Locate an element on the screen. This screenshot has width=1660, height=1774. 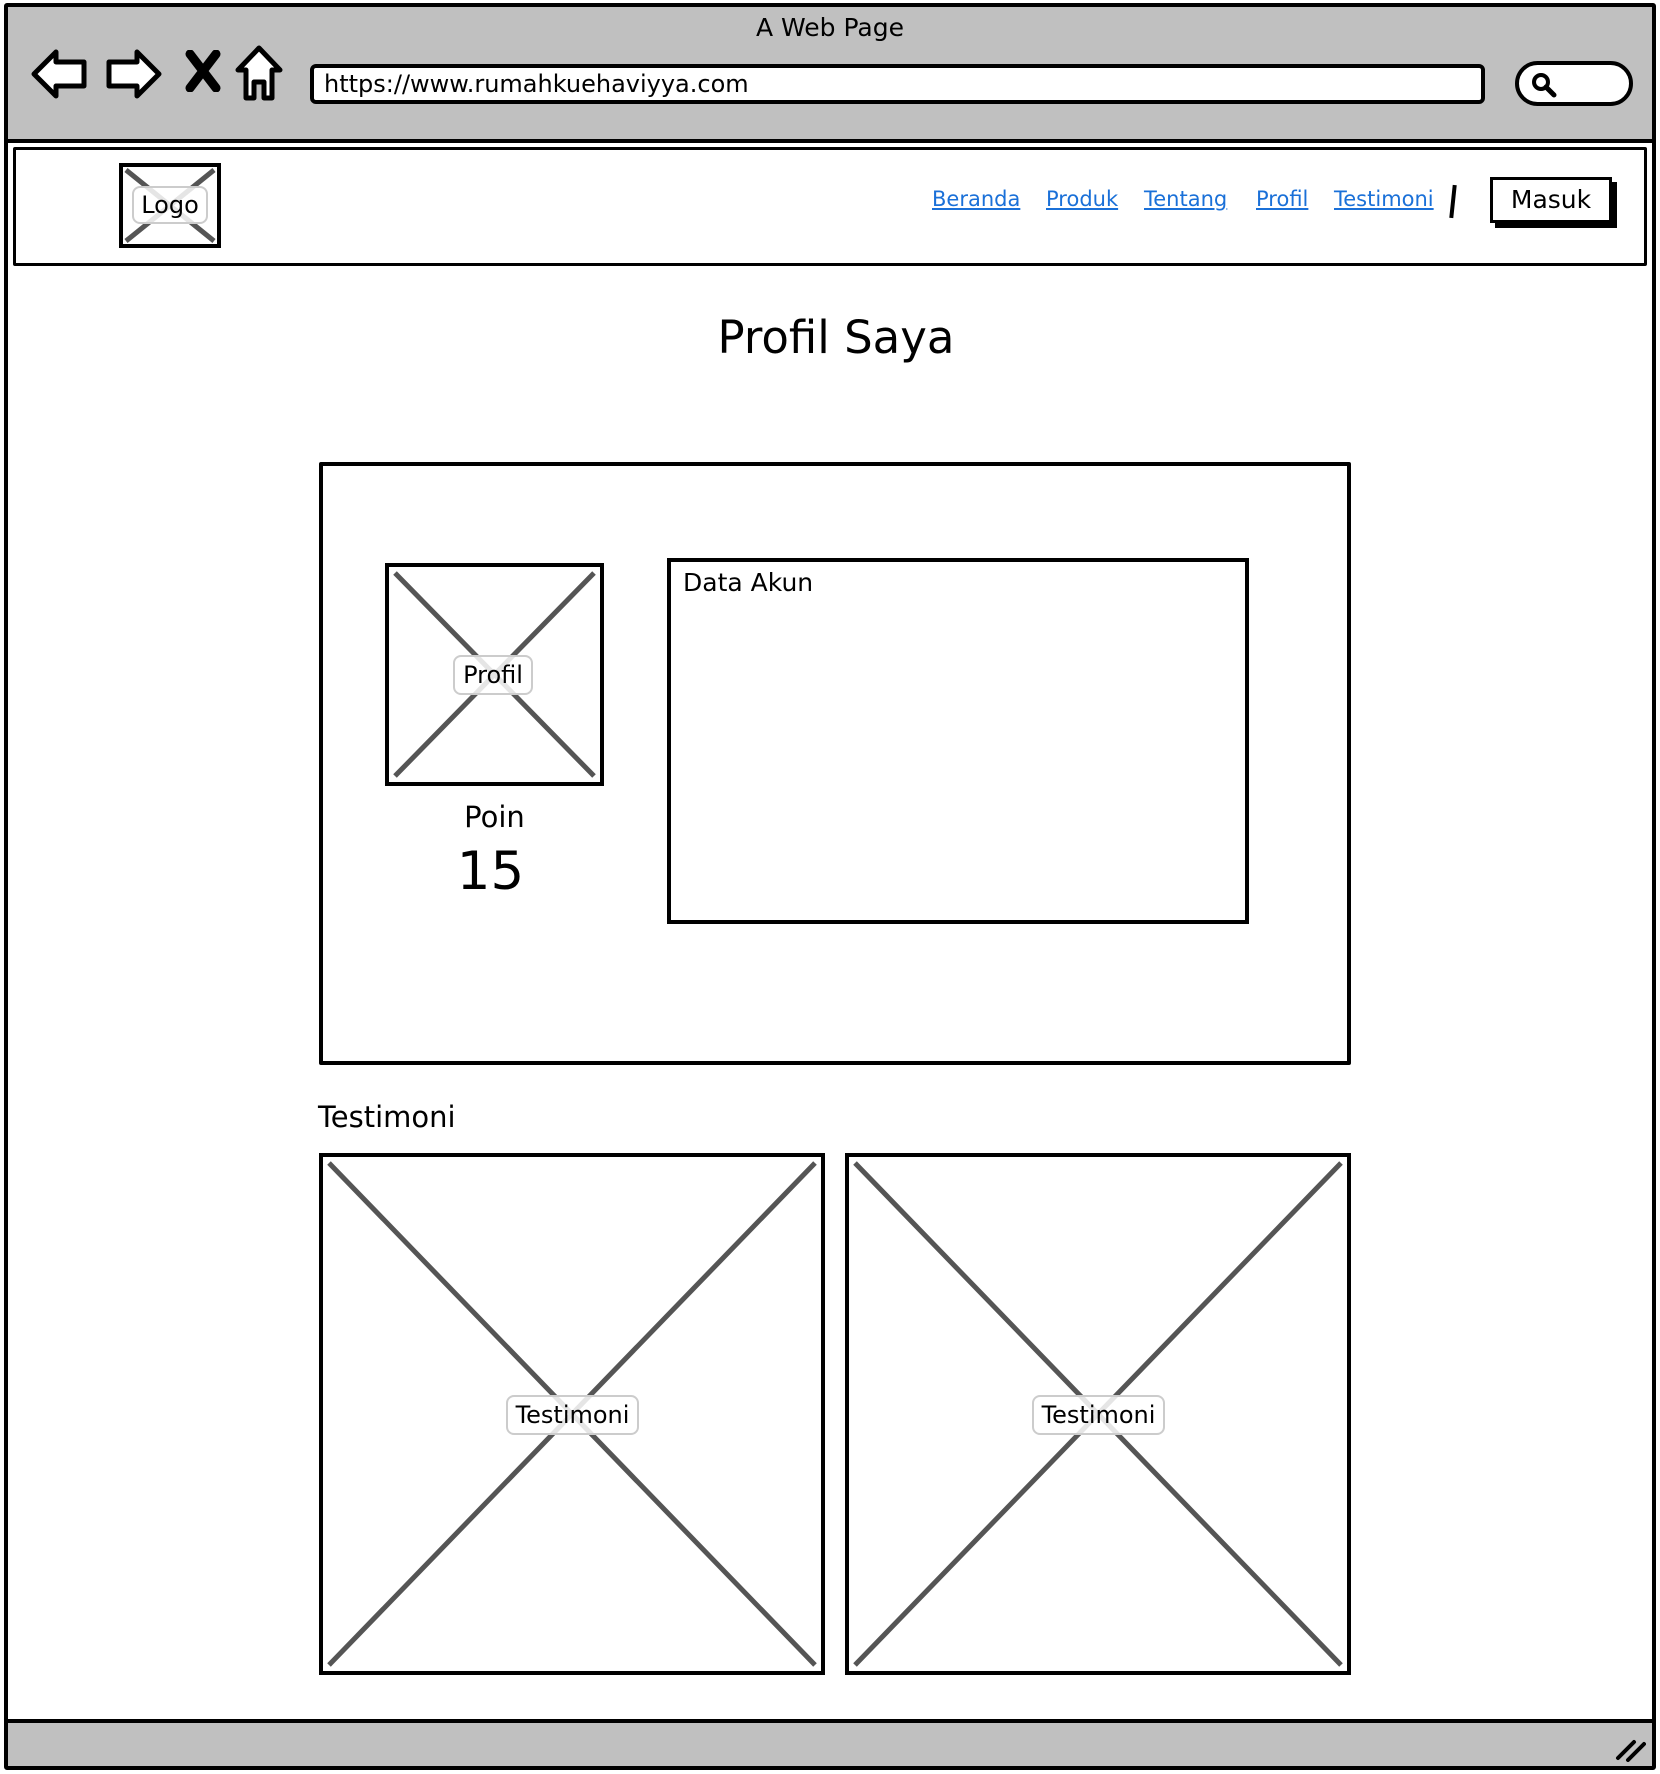
forward-arrow-icon is located at coordinates (133, 74).